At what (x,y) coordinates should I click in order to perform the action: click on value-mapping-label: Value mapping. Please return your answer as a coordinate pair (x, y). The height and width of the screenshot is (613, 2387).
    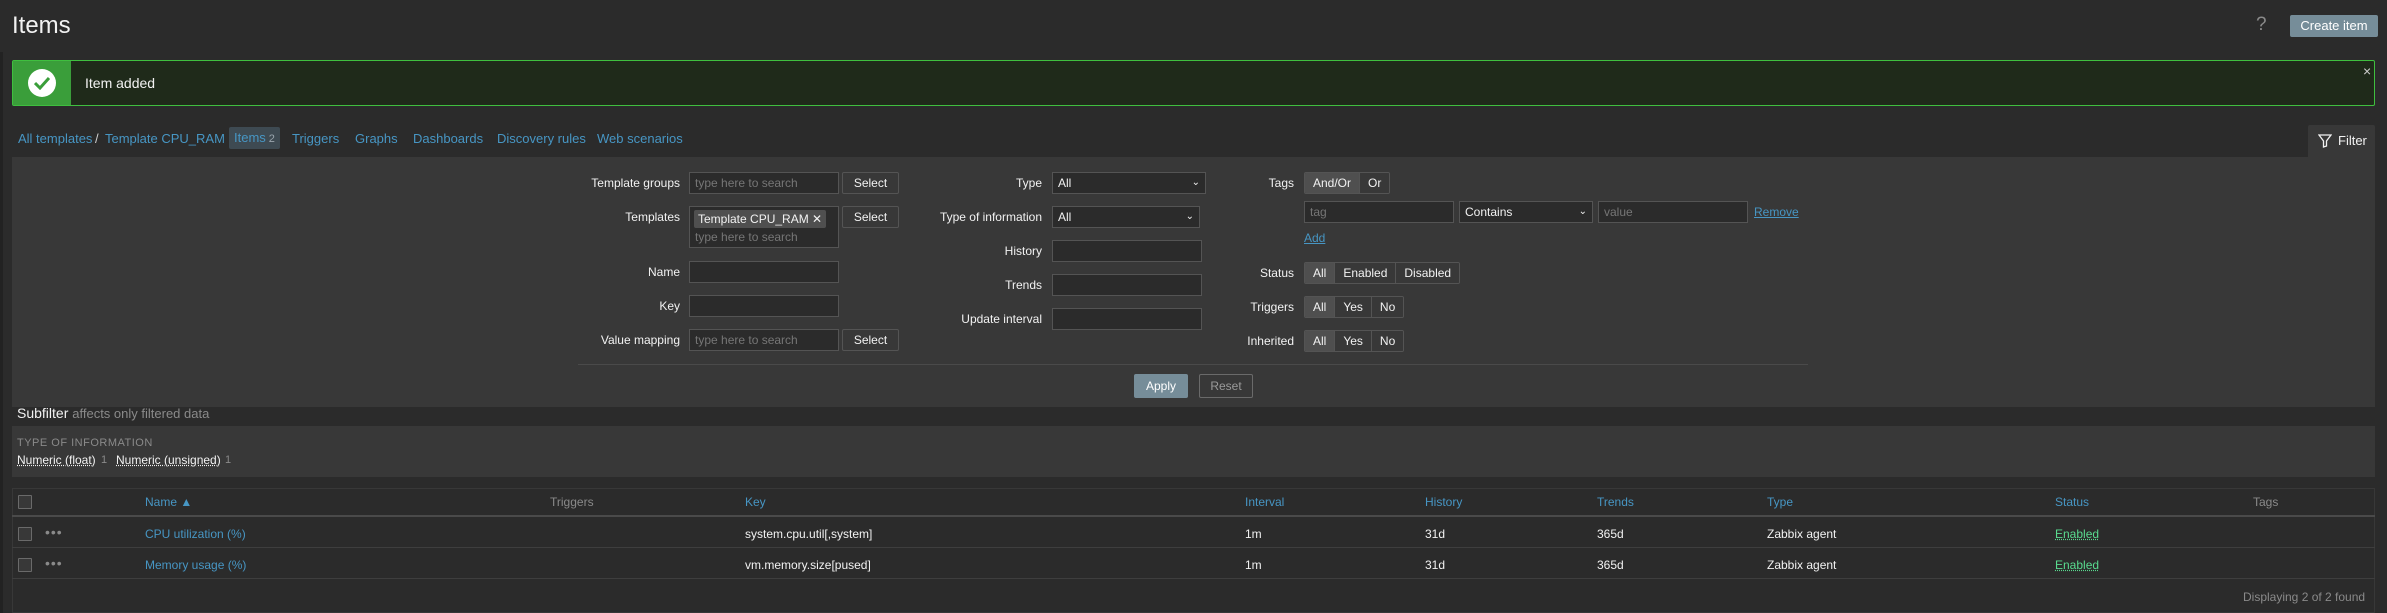
    Looking at the image, I should click on (640, 340).